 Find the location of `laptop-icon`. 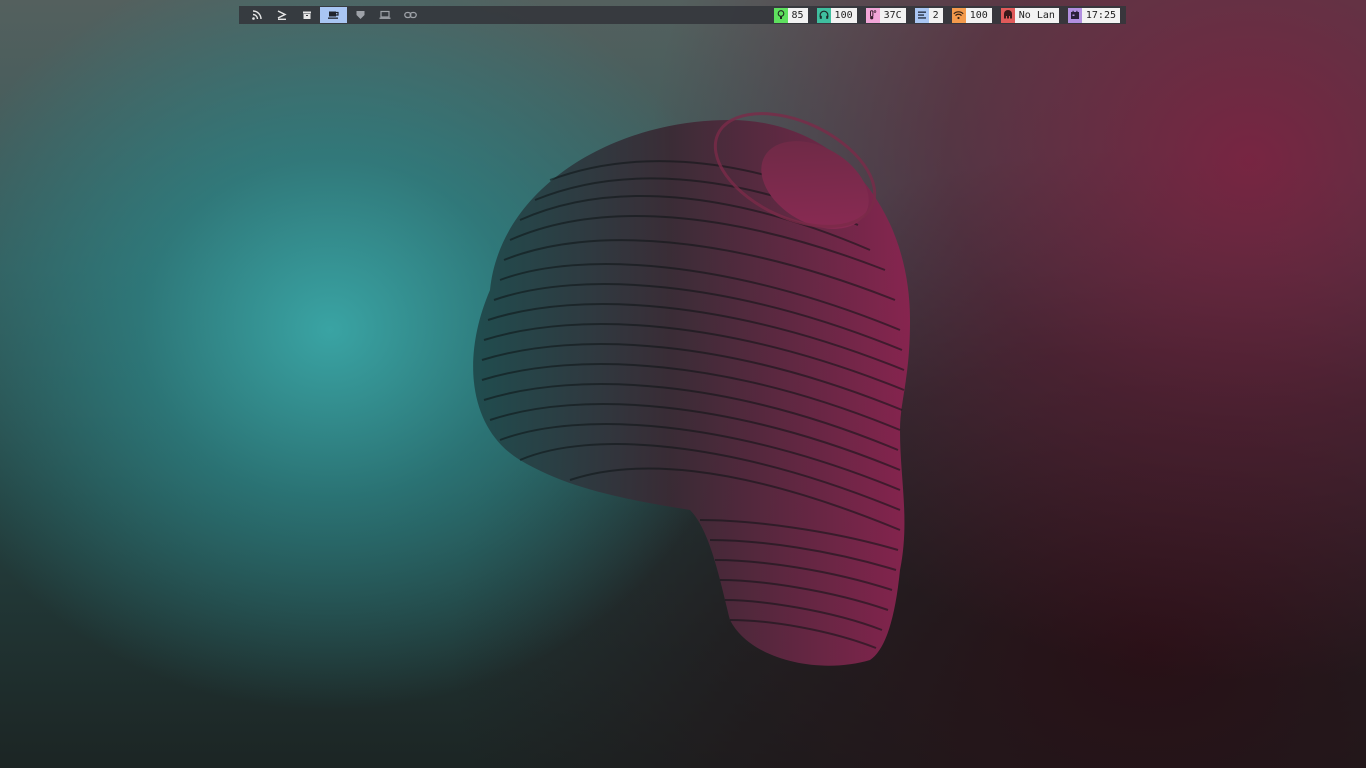

laptop-icon is located at coordinates (385, 15).